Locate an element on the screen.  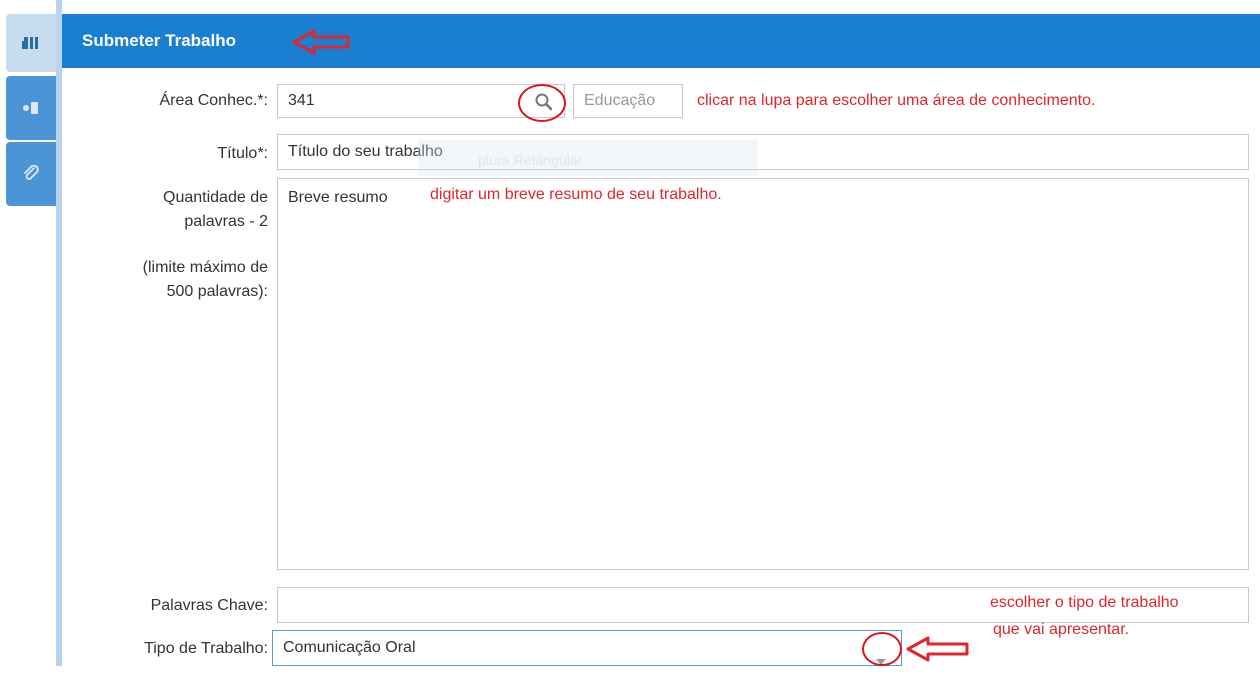
area-code-value: 341 is located at coordinates (301, 100).